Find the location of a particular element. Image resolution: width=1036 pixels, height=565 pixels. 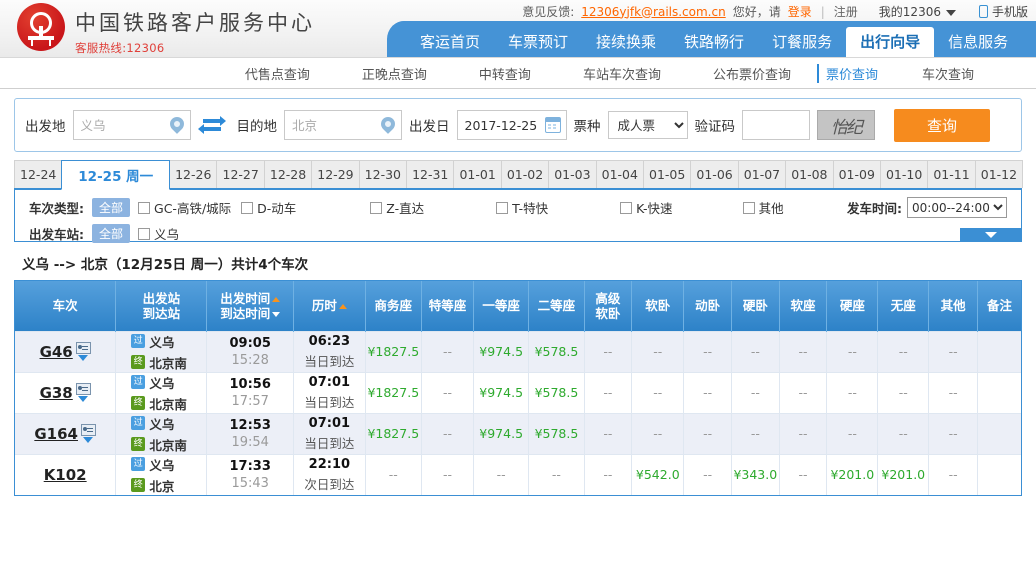

train-type-checkbox-2: Z-直达 is located at coordinates (397, 207).